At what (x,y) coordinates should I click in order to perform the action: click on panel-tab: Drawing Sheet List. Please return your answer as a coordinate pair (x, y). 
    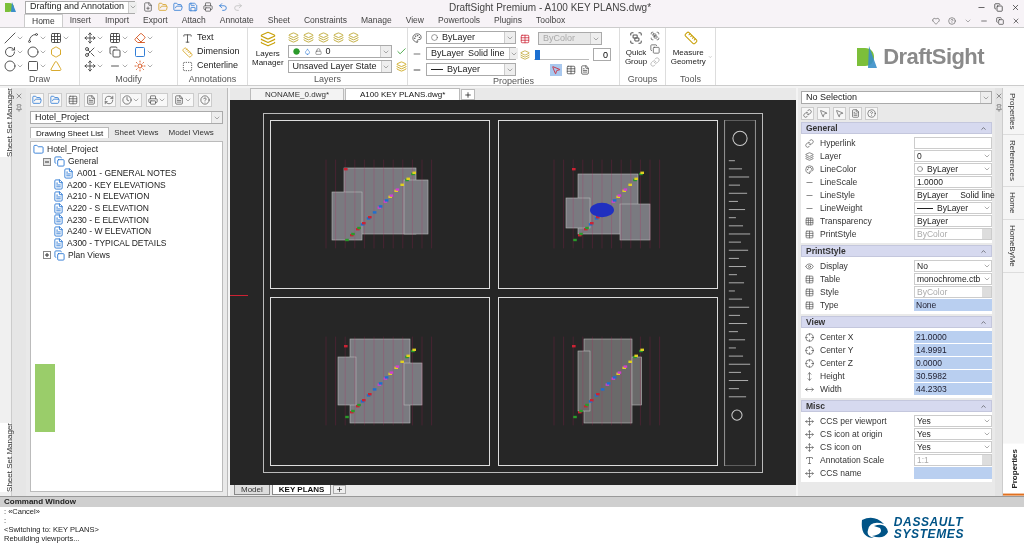
    Looking at the image, I should click on (70, 132).